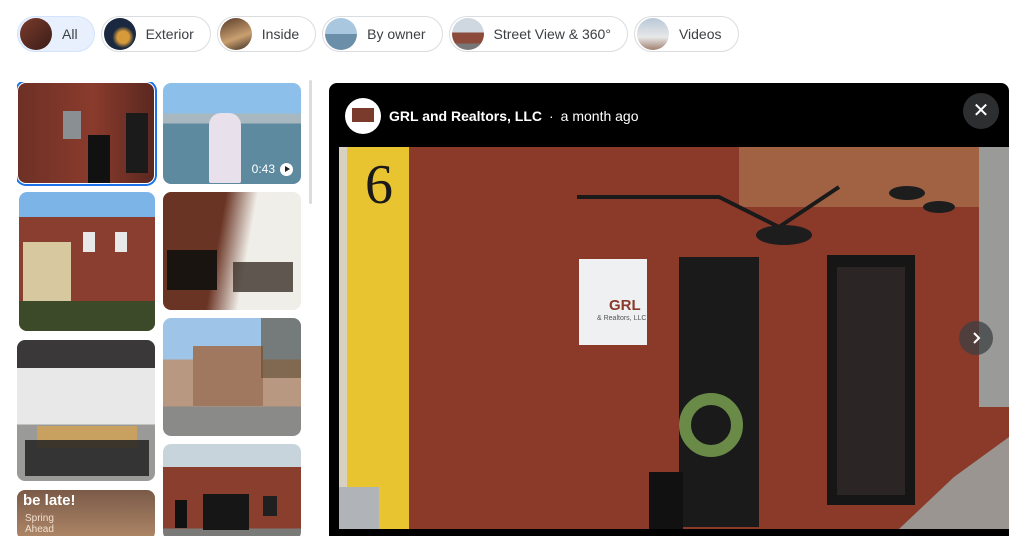 Image resolution: width=1013 pixels, height=536 pixels. Describe the element at coordinates (270, 506) in the screenshot. I see `thumbnail-7-window` at that location.